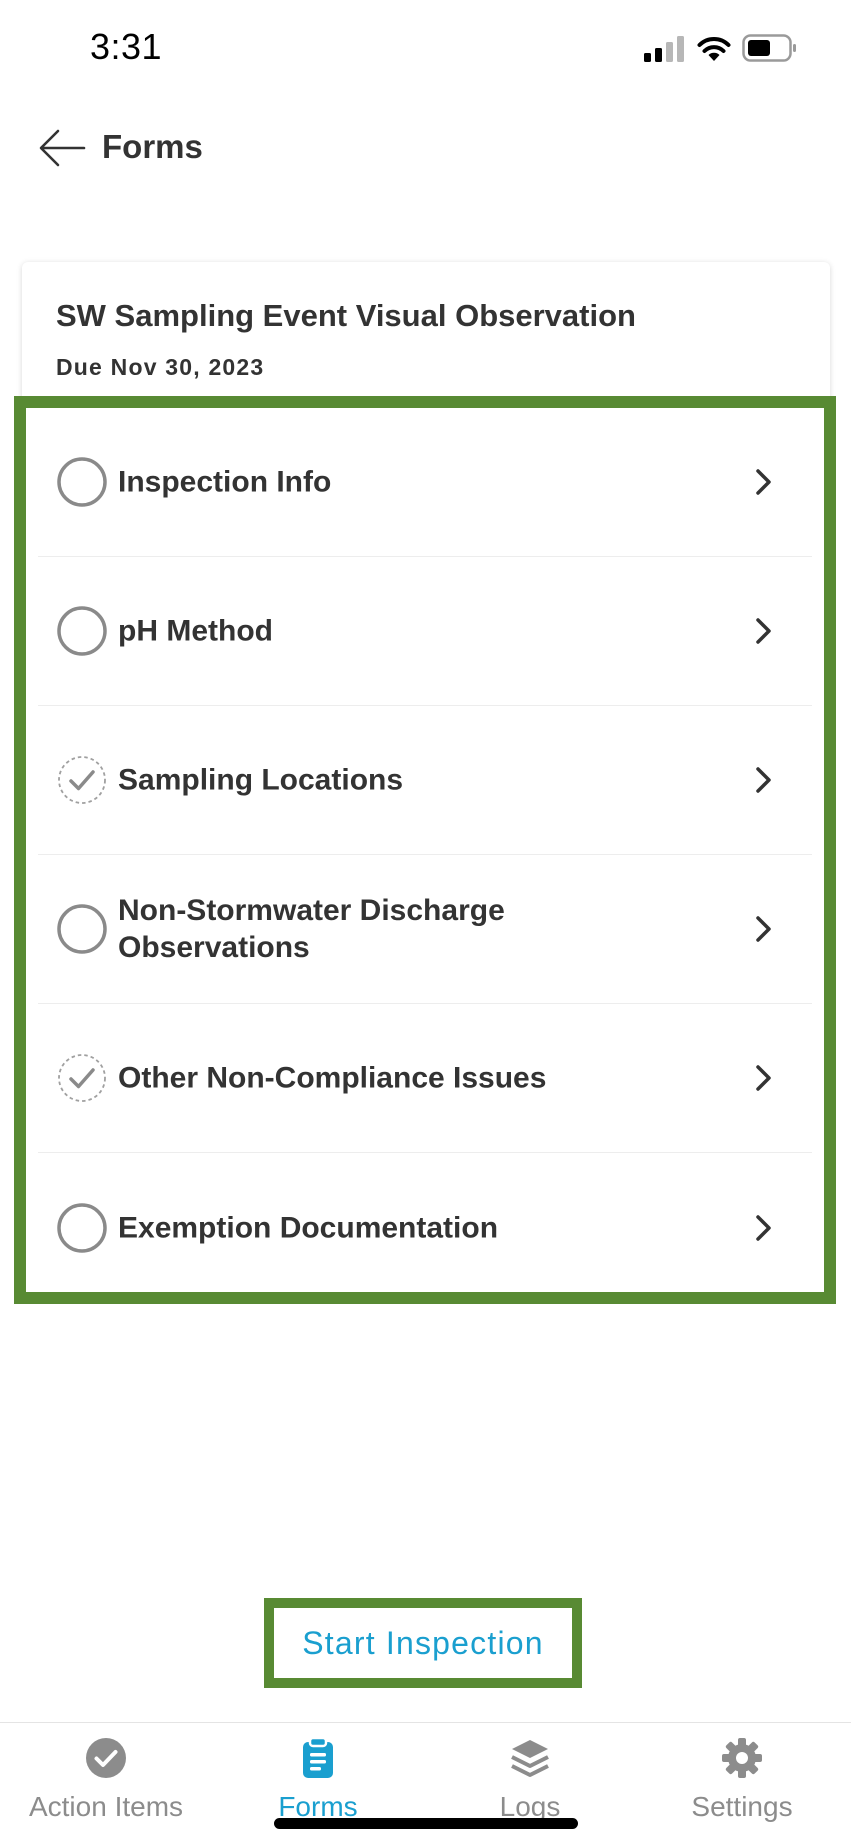  Describe the element at coordinates (152, 146) in the screenshot. I see `page-title: Forms` at that location.